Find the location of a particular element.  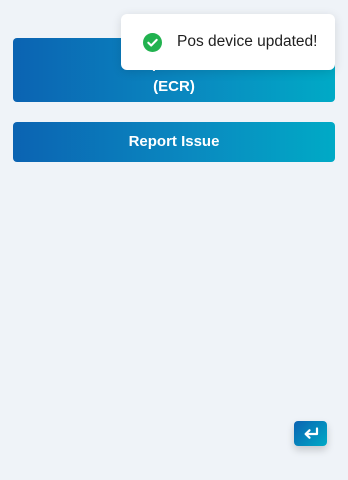

return-enter-icon is located at coordinates (311, 433).